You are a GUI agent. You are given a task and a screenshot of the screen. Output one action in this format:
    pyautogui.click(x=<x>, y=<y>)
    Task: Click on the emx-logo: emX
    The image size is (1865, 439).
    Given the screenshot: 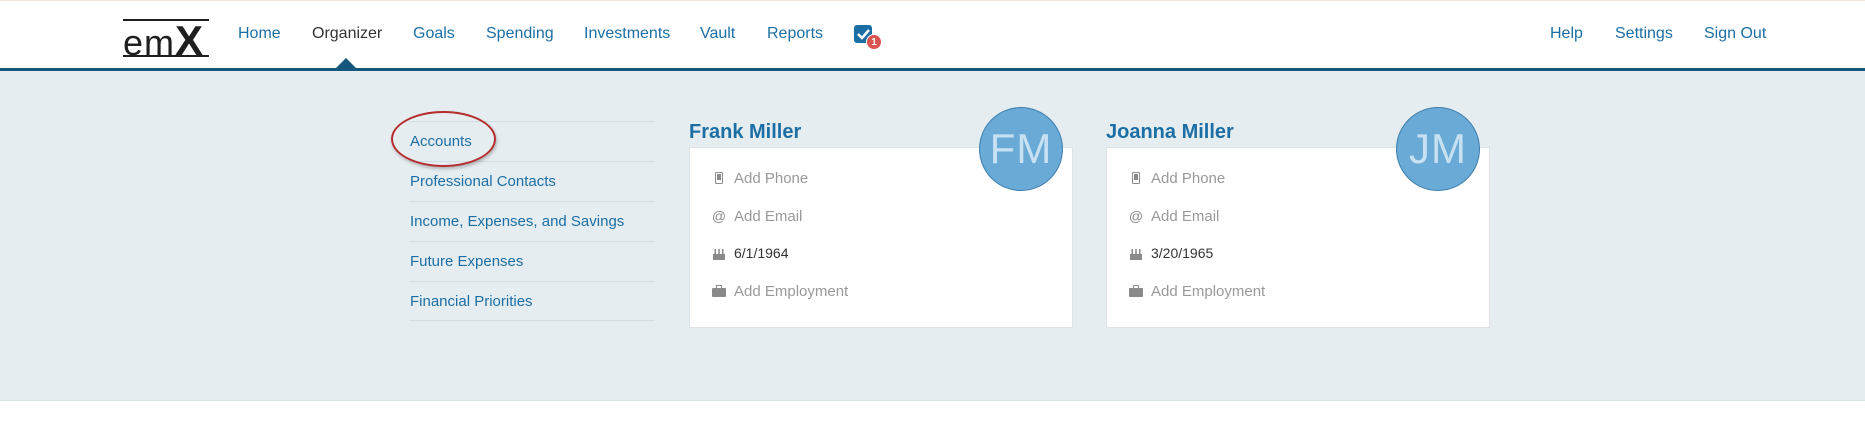 What is the action you would take?
    pyautogui.click(x=166, y=40)
    